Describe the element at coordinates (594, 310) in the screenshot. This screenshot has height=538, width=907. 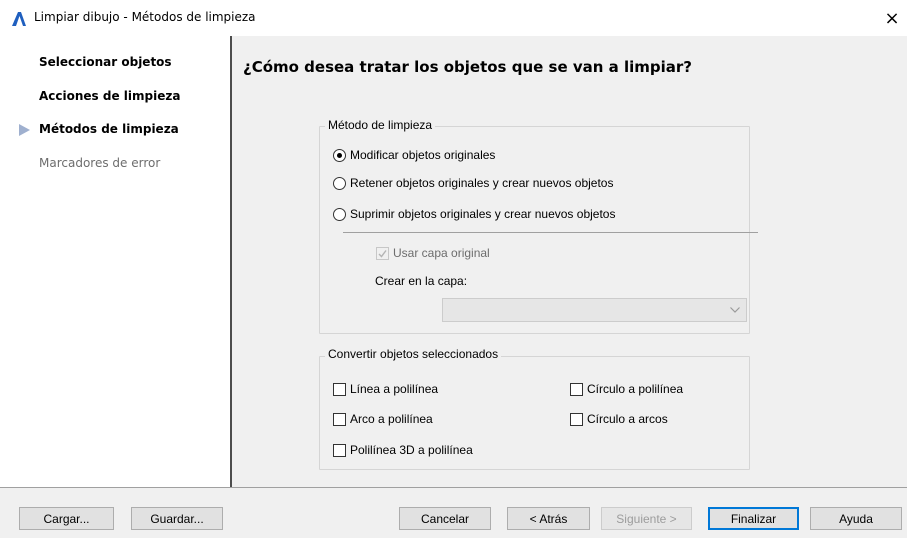
I see `layer-dropdown` at that location.